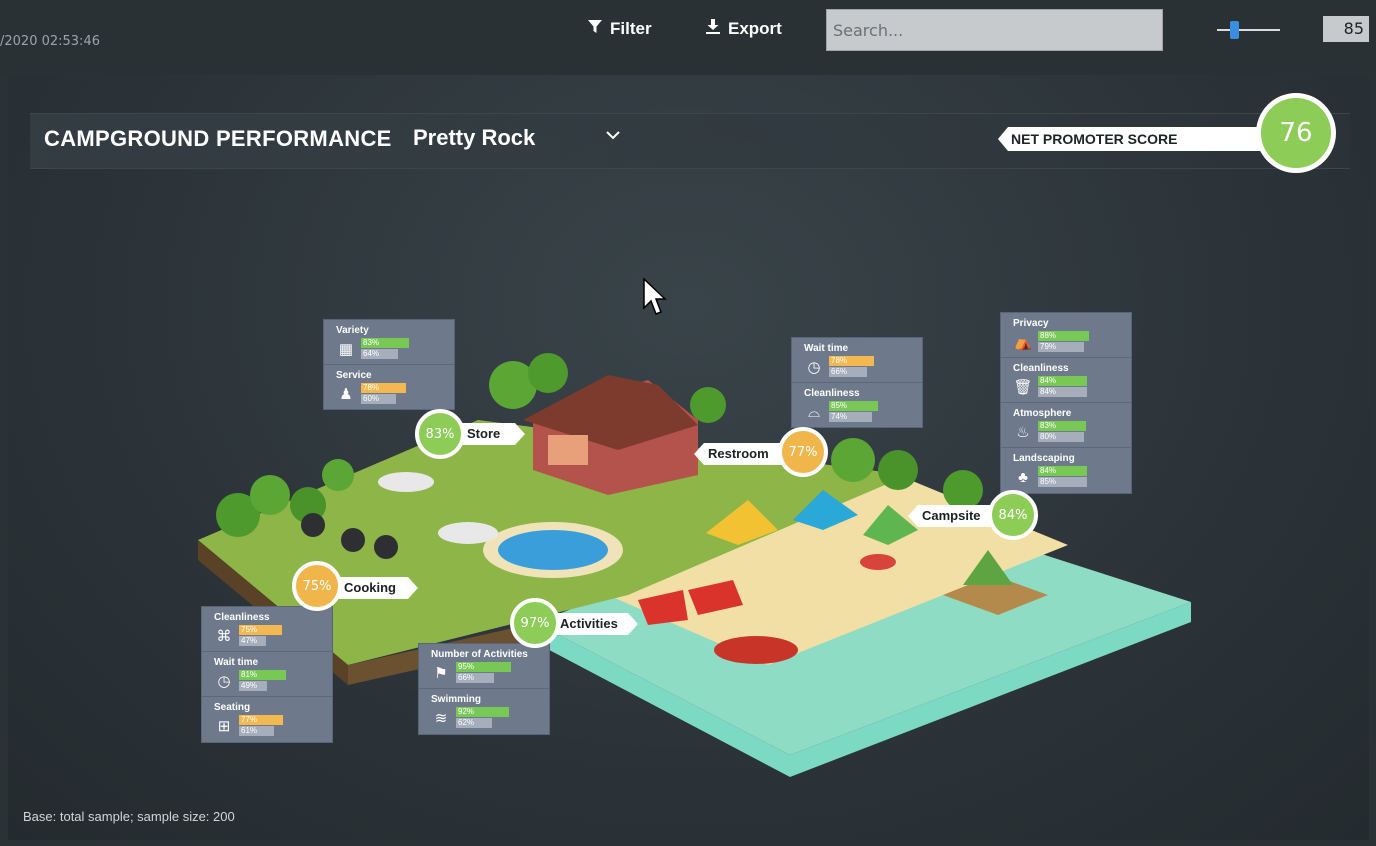 Image resolution: width=1376 pixels, height=846 pixels. What do you see at coordinates (346, 394) in the screenshot?
I see `service-icon: ♟` at bounding box center [346, 394].